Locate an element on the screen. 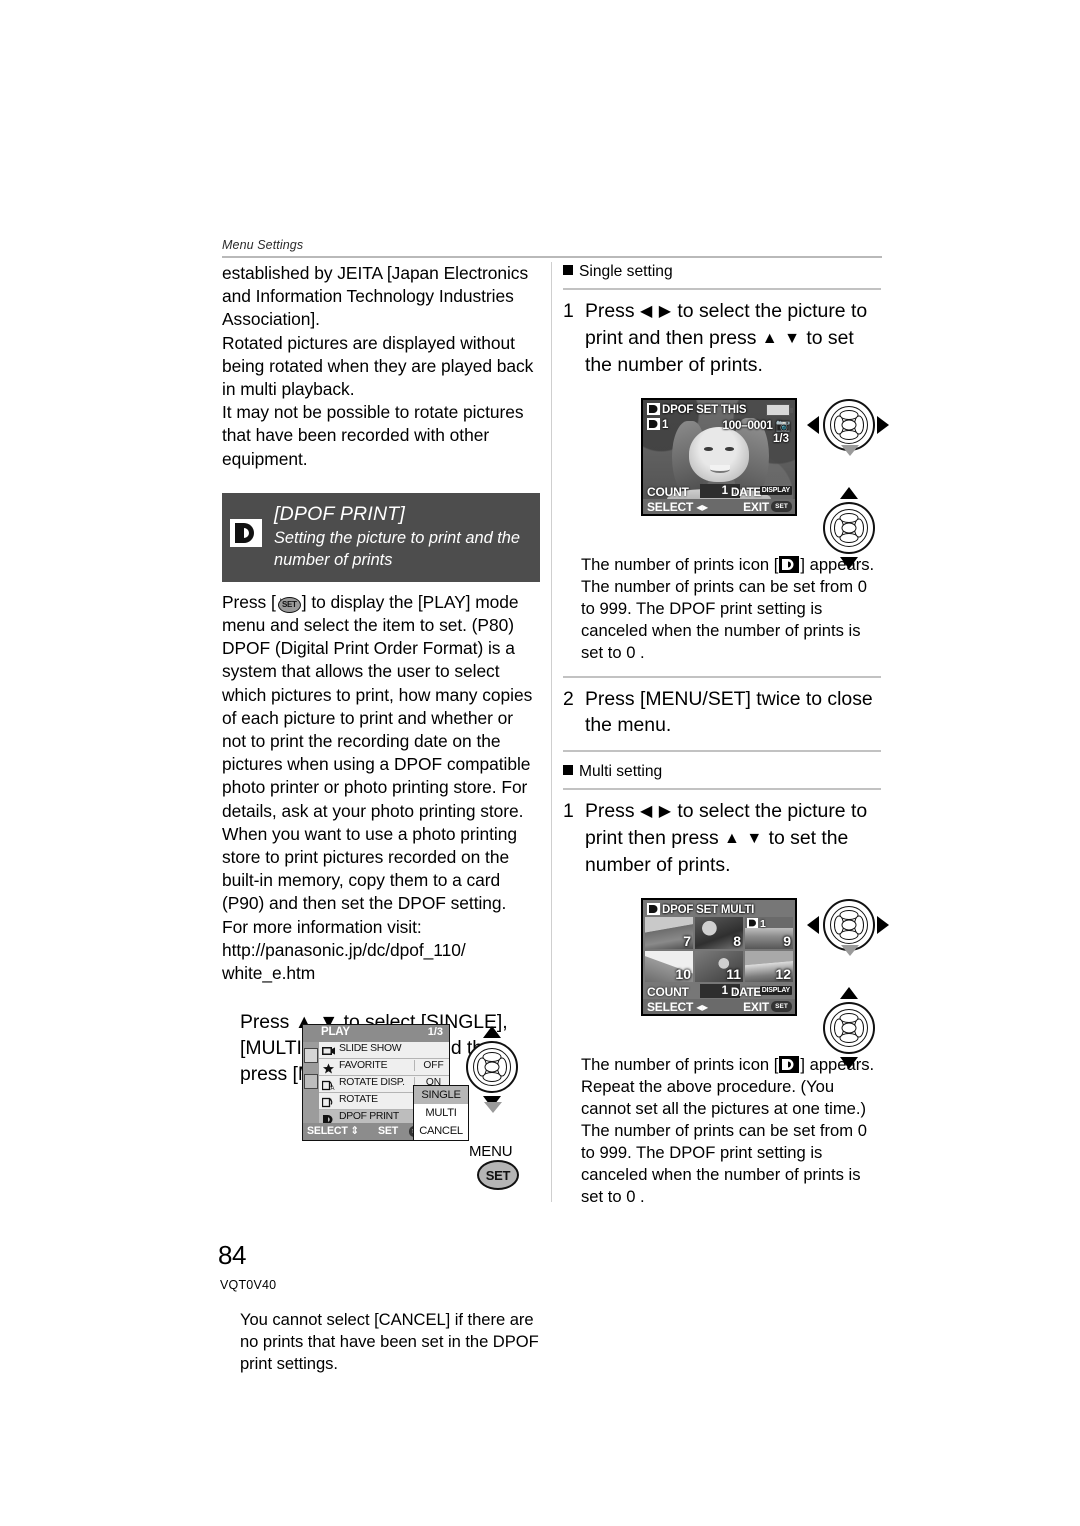 The width and height of the screenshot is (1080, 1526). option-multi: MULTI is located at coordinates (441, 1113).